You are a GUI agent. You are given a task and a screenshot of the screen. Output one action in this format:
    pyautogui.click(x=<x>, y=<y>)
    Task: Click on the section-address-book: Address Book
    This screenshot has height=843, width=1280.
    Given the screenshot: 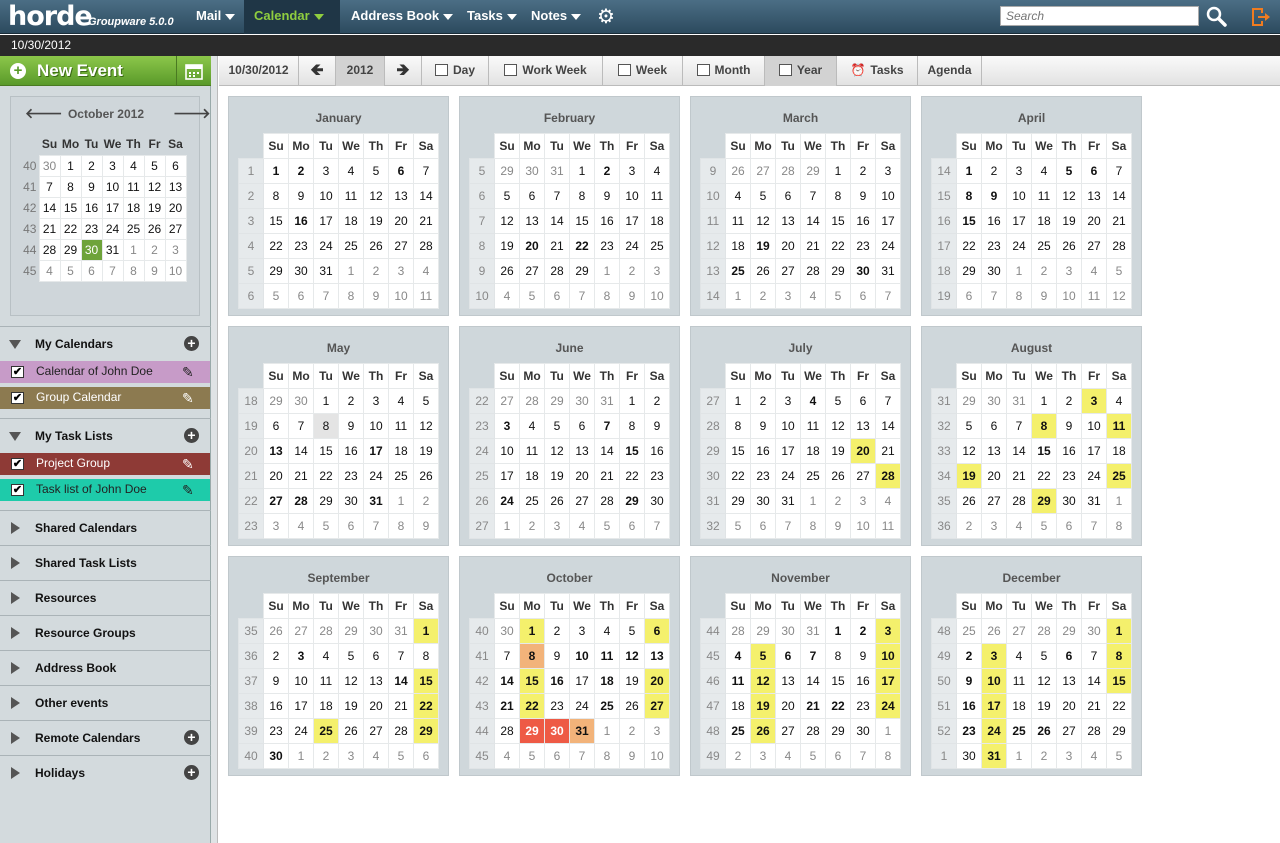 What is the action you would take?
    pyautogui.click(x=105, y=667)
    